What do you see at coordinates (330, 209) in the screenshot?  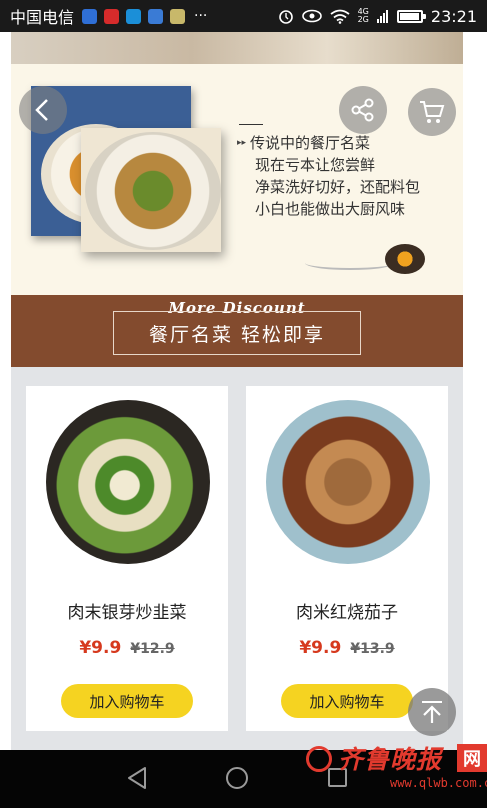 I see `banner-line: 小白也能做出大厨风味` at bounding box center [330, 209].